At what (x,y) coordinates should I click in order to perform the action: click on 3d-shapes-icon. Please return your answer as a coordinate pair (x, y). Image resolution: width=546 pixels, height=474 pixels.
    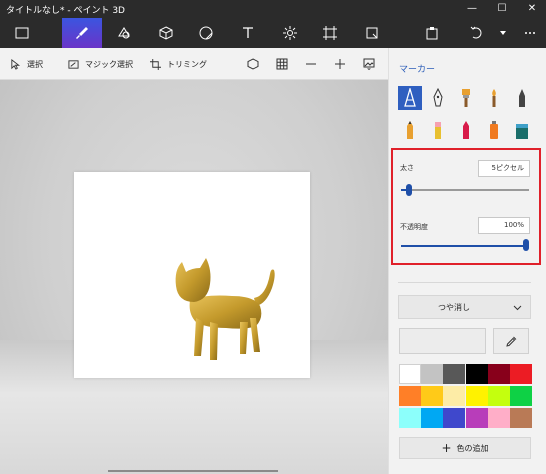
    Looking at the image, I should click on (166, 33).